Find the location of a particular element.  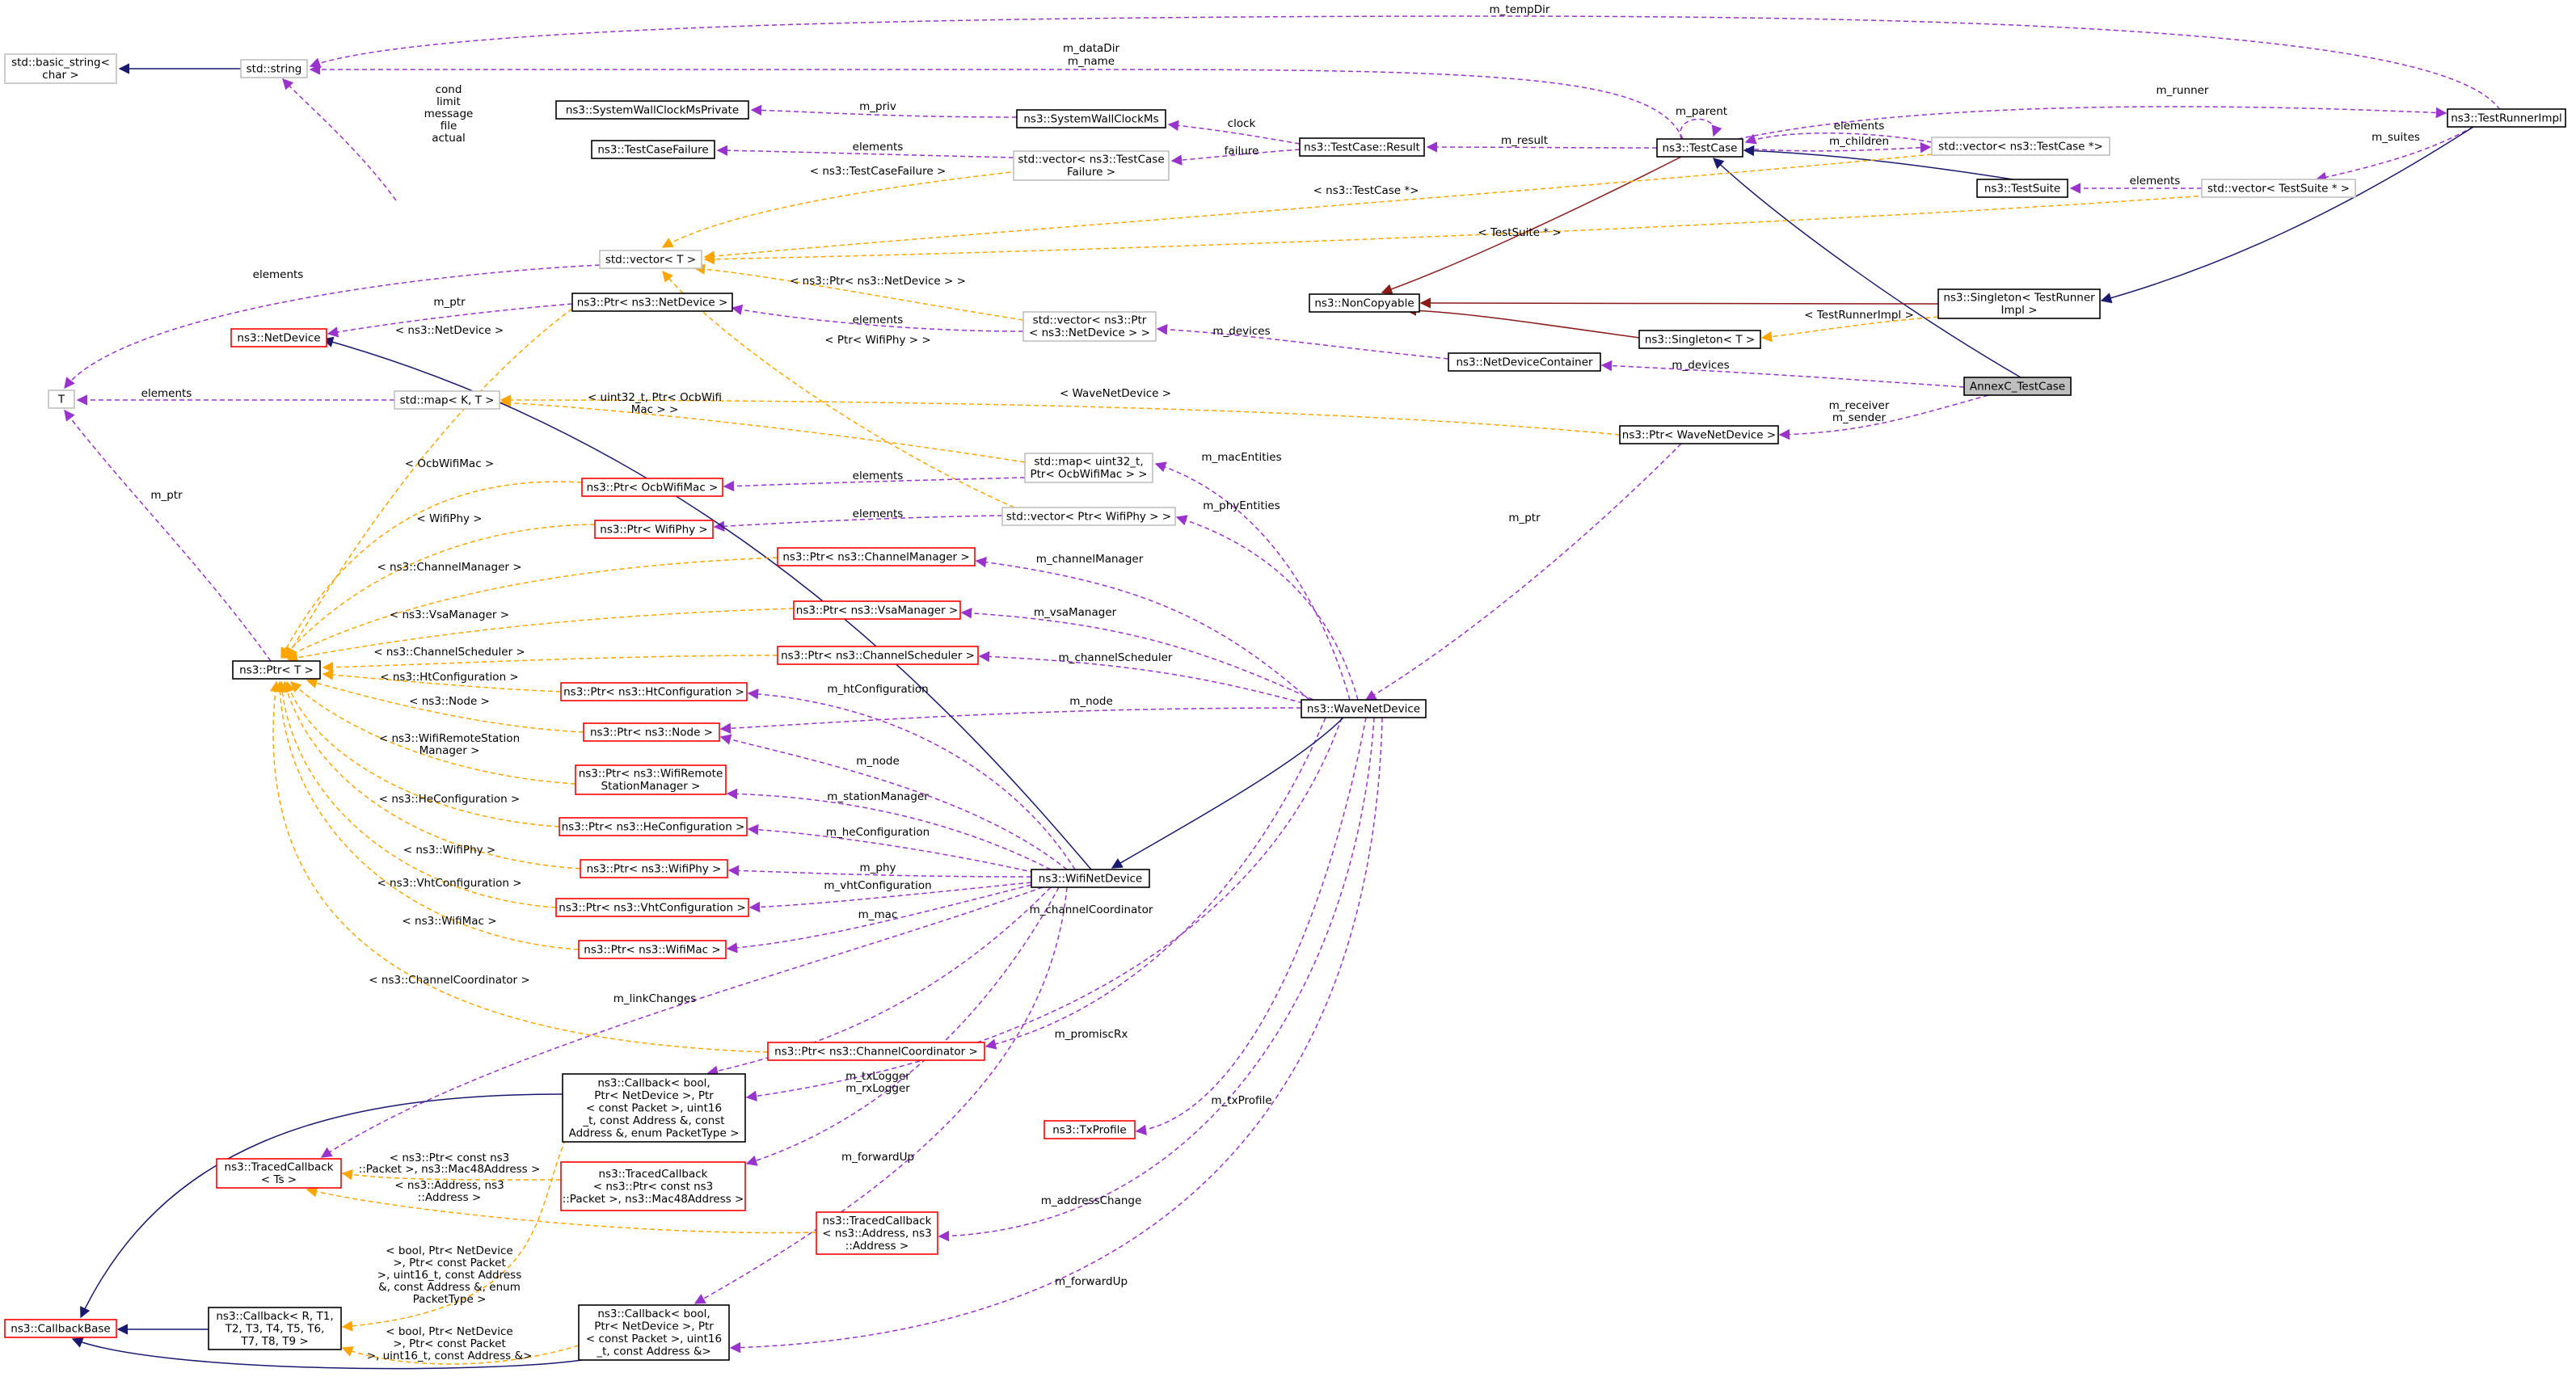

edge-e-noncopy-srunner is located at coordinates (1679, 303).